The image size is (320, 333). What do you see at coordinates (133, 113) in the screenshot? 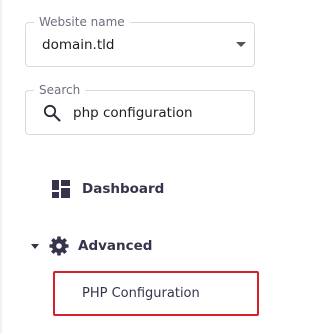
I see `search-value: php configuration` at bounding box center [133, 113].